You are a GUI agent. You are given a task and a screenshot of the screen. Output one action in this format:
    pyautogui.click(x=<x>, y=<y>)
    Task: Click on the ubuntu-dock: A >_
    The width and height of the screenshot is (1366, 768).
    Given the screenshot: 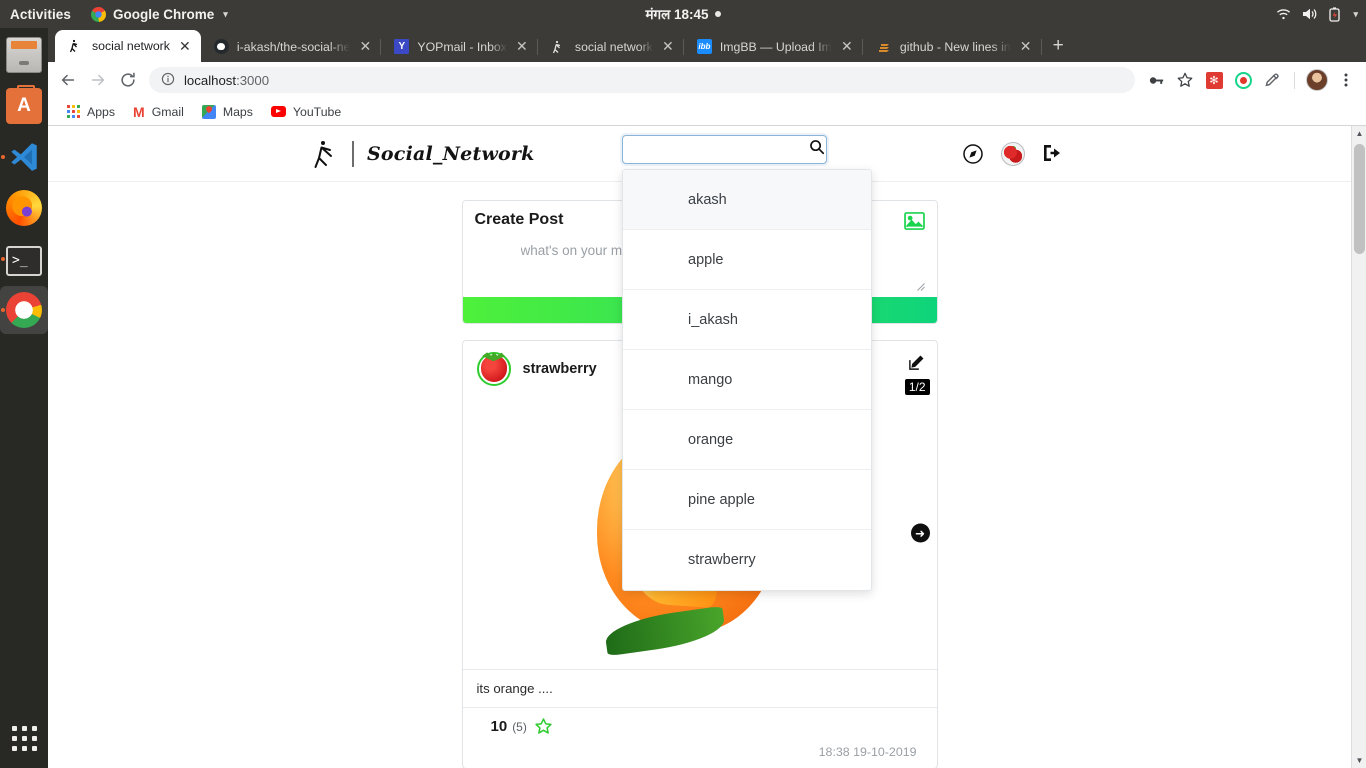 What is the action you would take?
    pyautogui.click(x=24, y=398)
    